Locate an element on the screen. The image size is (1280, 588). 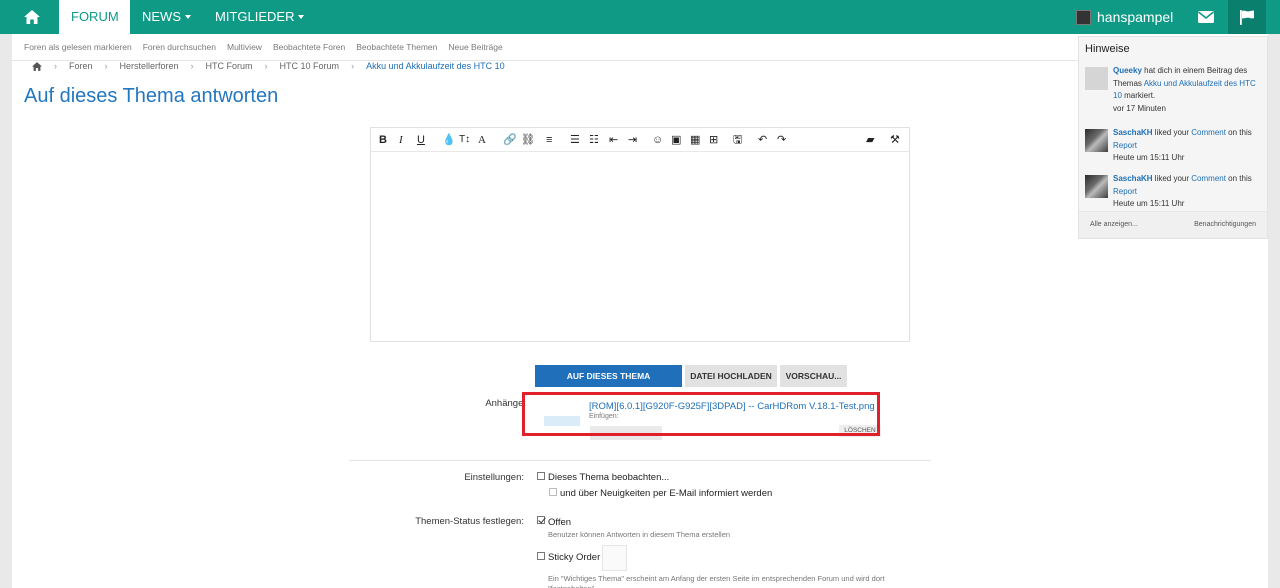
divider is located at coordinates (640, 460).